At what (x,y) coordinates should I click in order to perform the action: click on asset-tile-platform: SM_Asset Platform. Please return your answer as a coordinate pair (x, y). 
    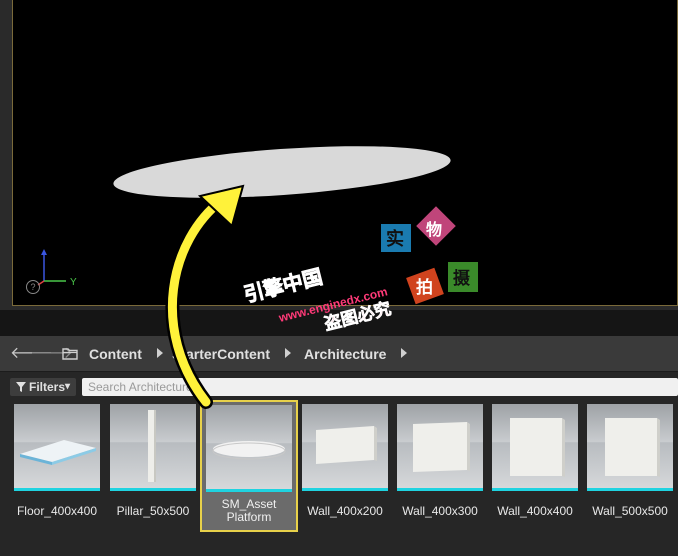
    Looking at the image, I should click on (249, 466).